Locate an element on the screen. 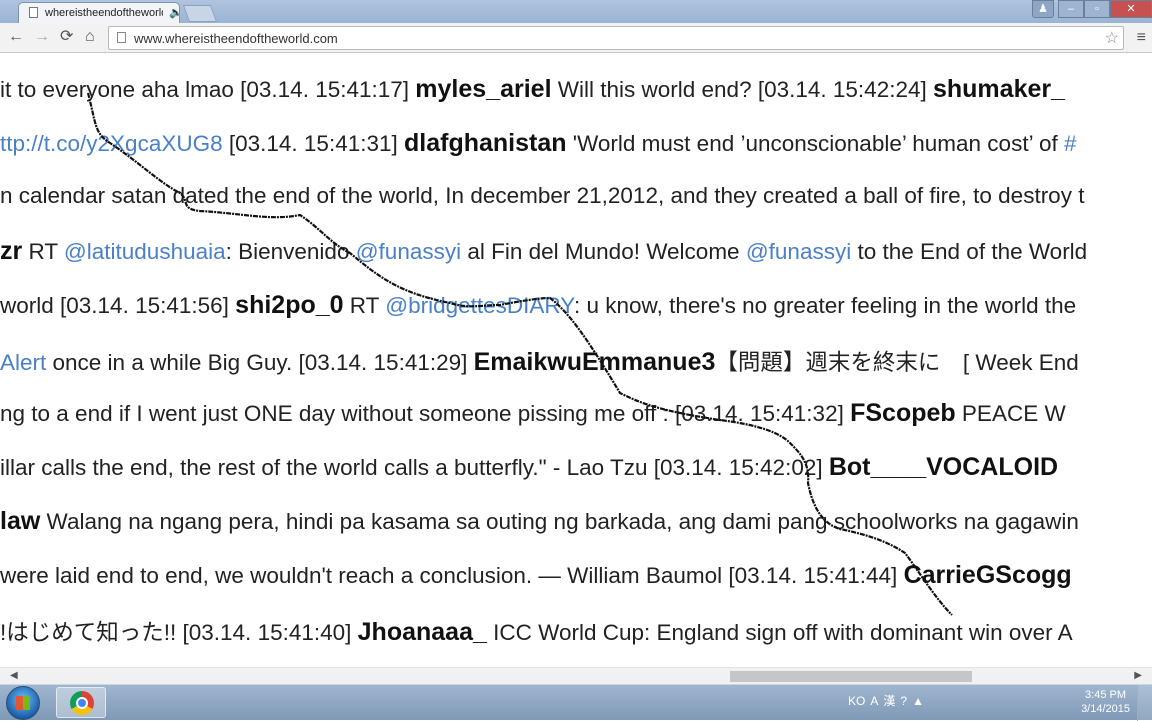  scroll-right-arrow-icon: ▶ is located at coordinates (1138, 675).